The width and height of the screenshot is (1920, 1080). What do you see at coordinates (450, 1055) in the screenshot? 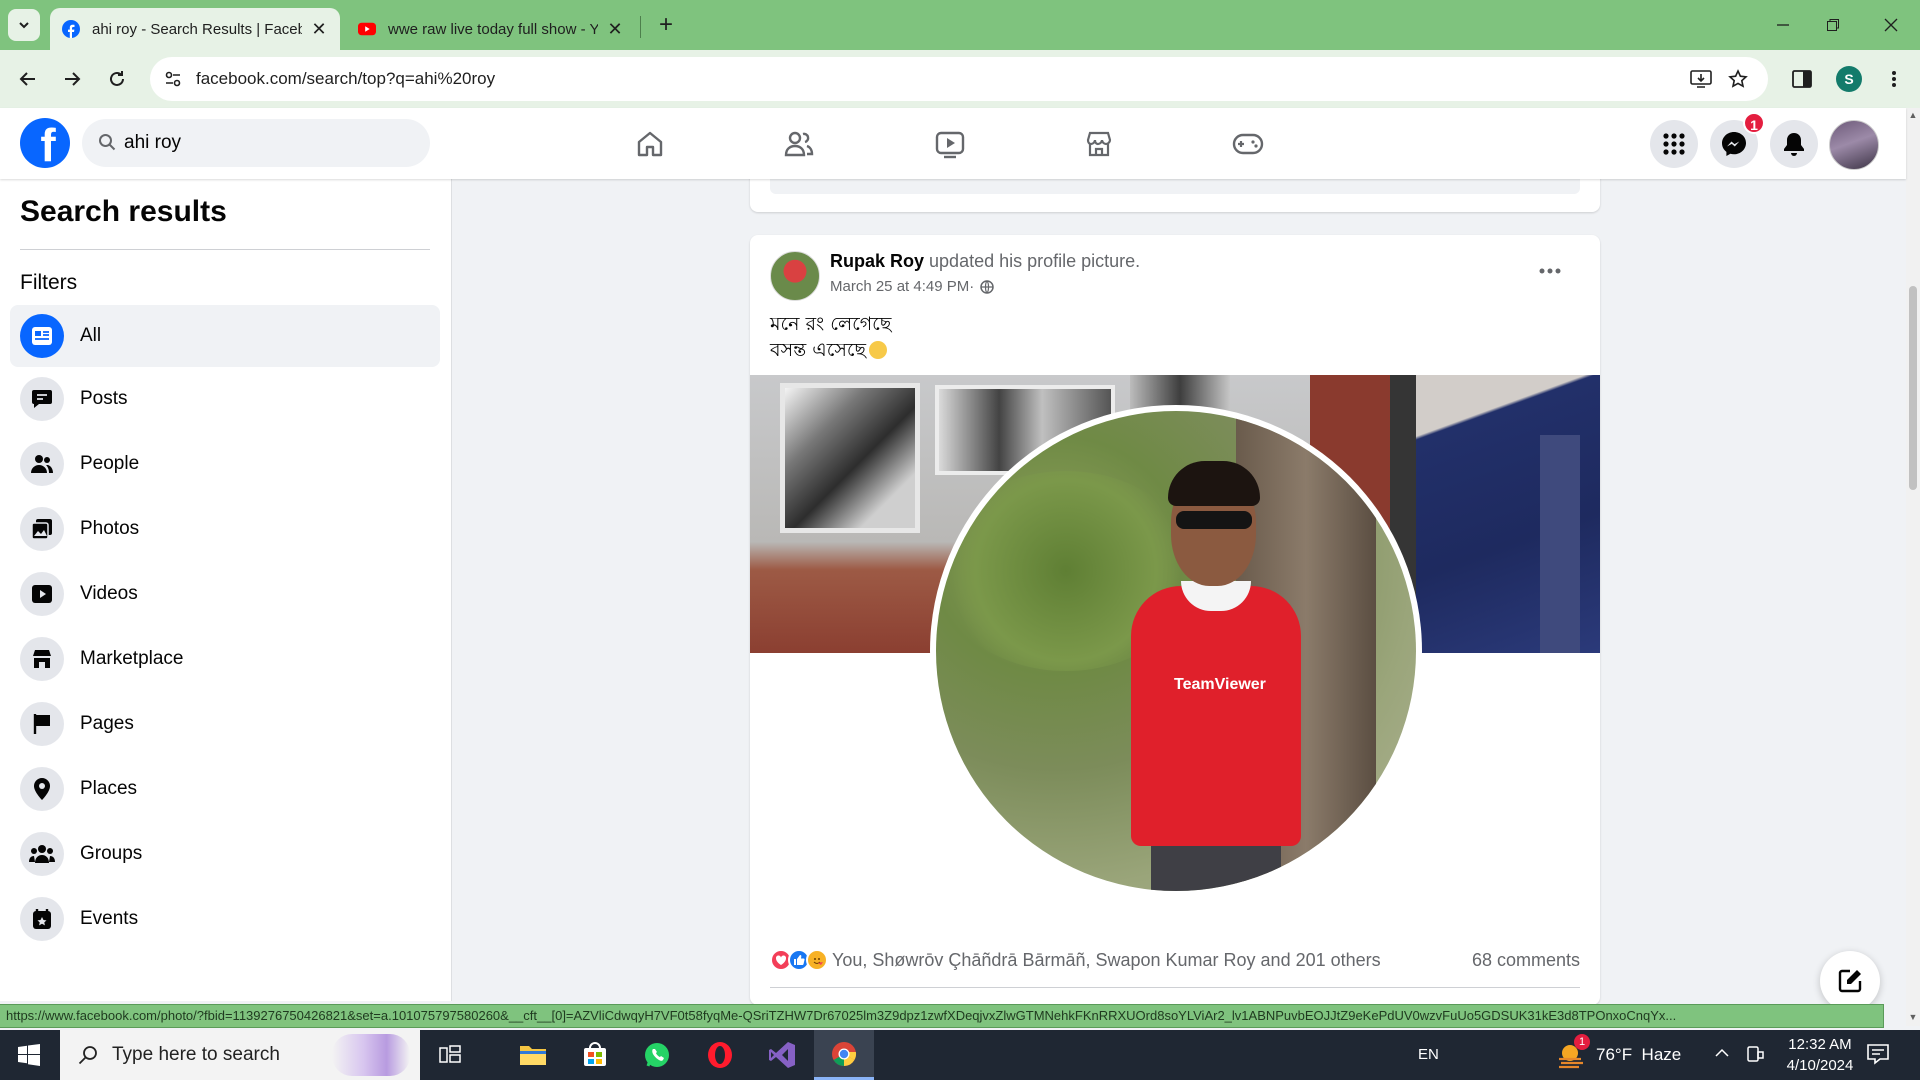
I see `task-view-button` at bounding box center [450, 1055].